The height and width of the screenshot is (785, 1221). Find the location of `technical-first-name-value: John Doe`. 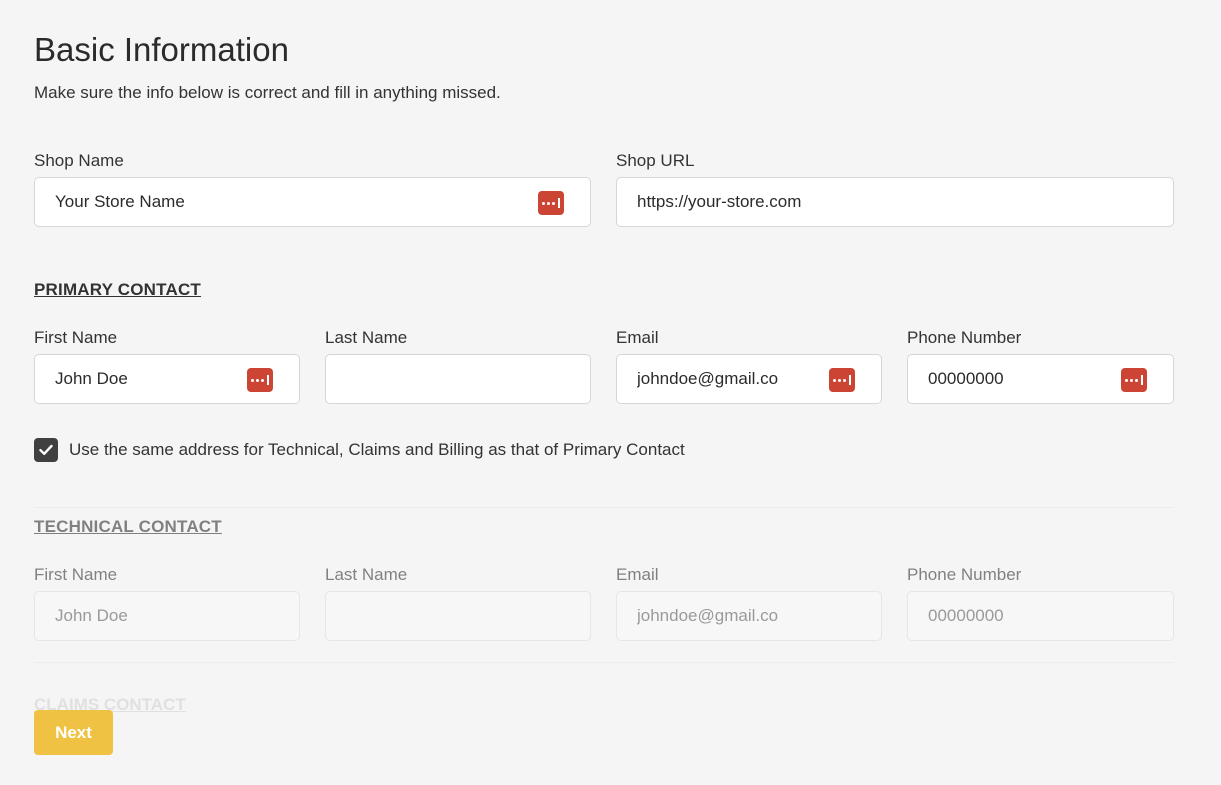

technical-first-name-value: John Doe is located at coordinates (91, 615).